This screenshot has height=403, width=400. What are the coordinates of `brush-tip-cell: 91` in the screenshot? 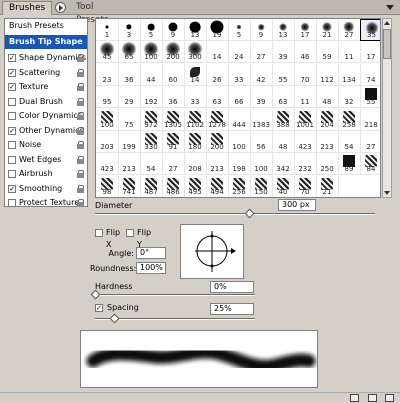 It's located at (173, 142).